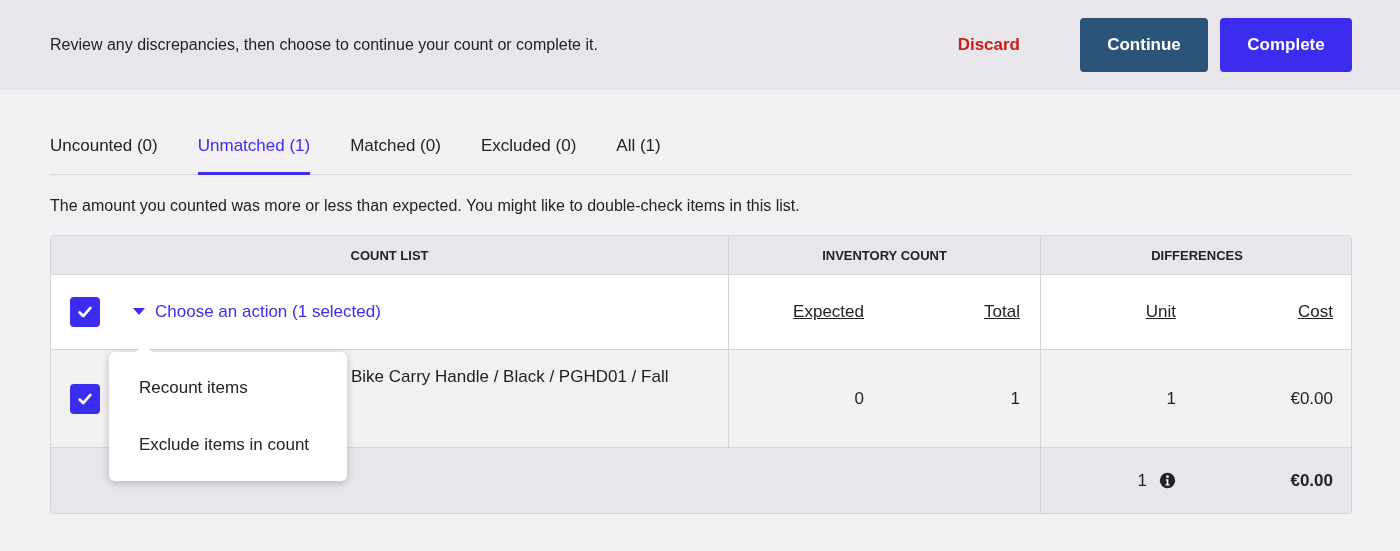 Image resolution: width=1400 pixels, height=551 pixels. I want to click on filter-tab: Excluded (0), so click(528, 152).